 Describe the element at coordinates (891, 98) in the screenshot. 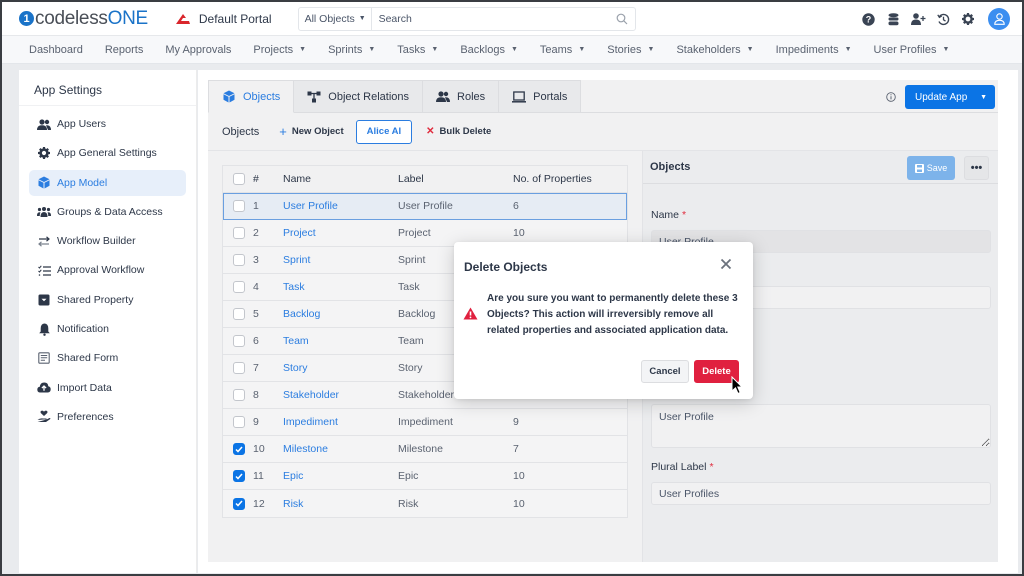

I see `info-button` at that location.